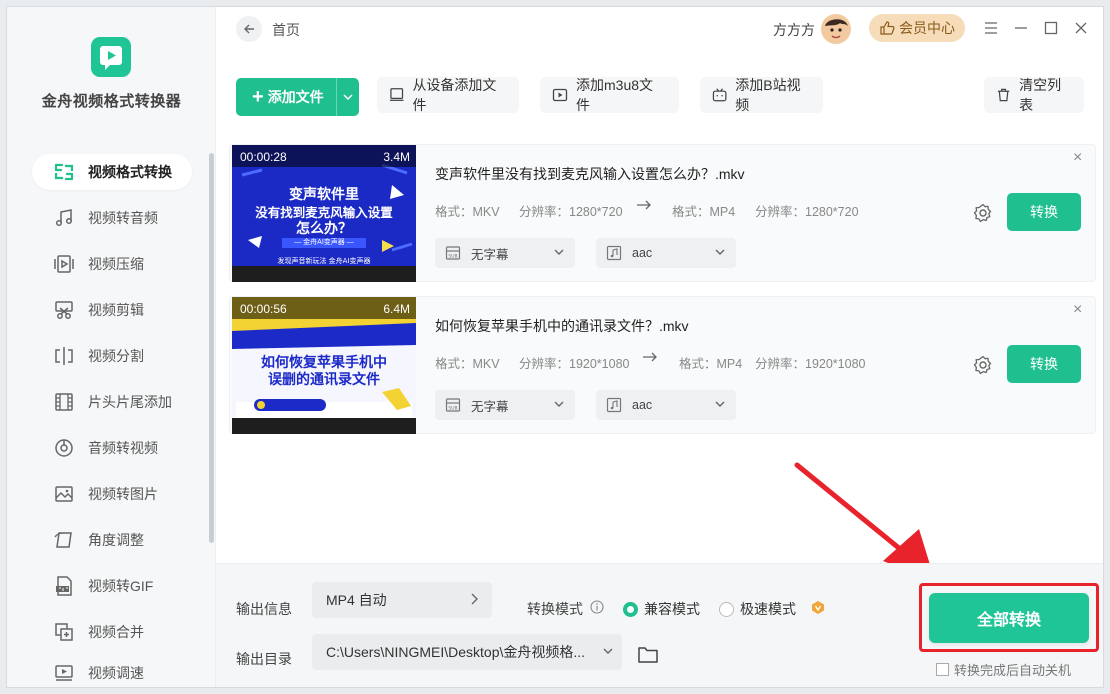  I want to click on back-button, so click(249, 29).